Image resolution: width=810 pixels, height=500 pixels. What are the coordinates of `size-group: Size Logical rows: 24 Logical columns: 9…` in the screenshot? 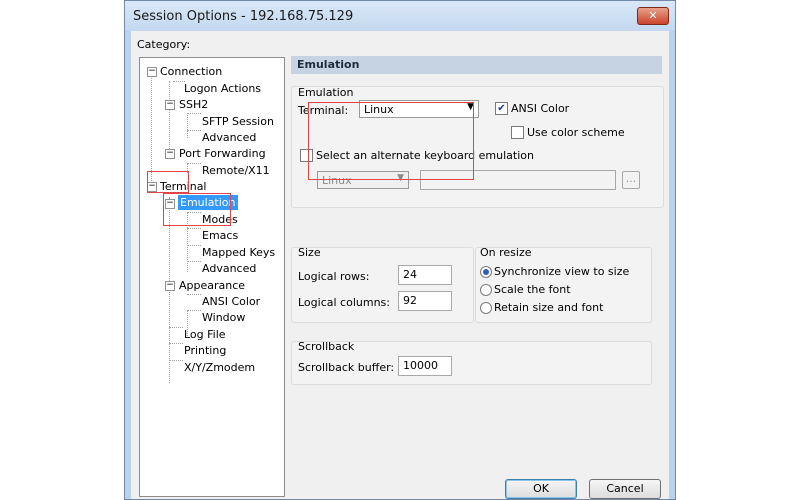 It's located at (382, 284).